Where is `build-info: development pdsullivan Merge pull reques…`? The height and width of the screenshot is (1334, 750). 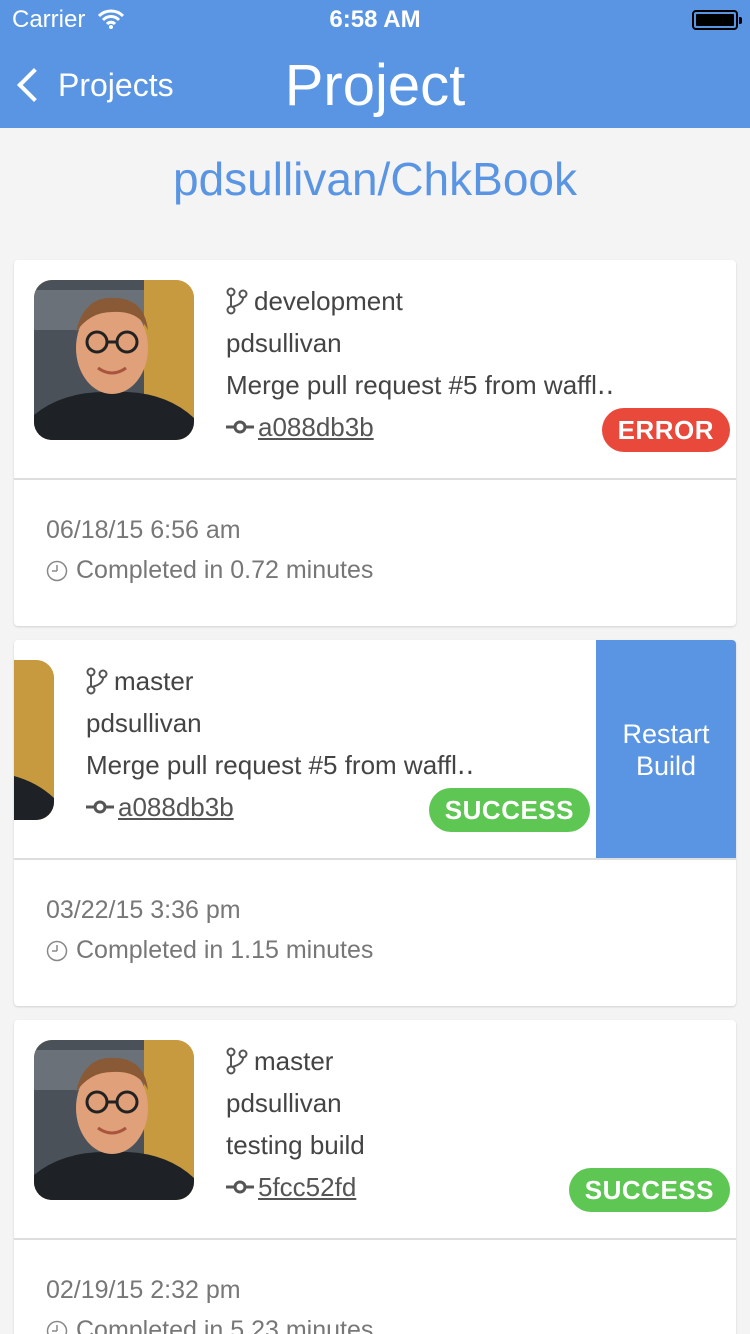 build-info: development pdsullivan Merge pull reques… is located at coordinates (420, 364).